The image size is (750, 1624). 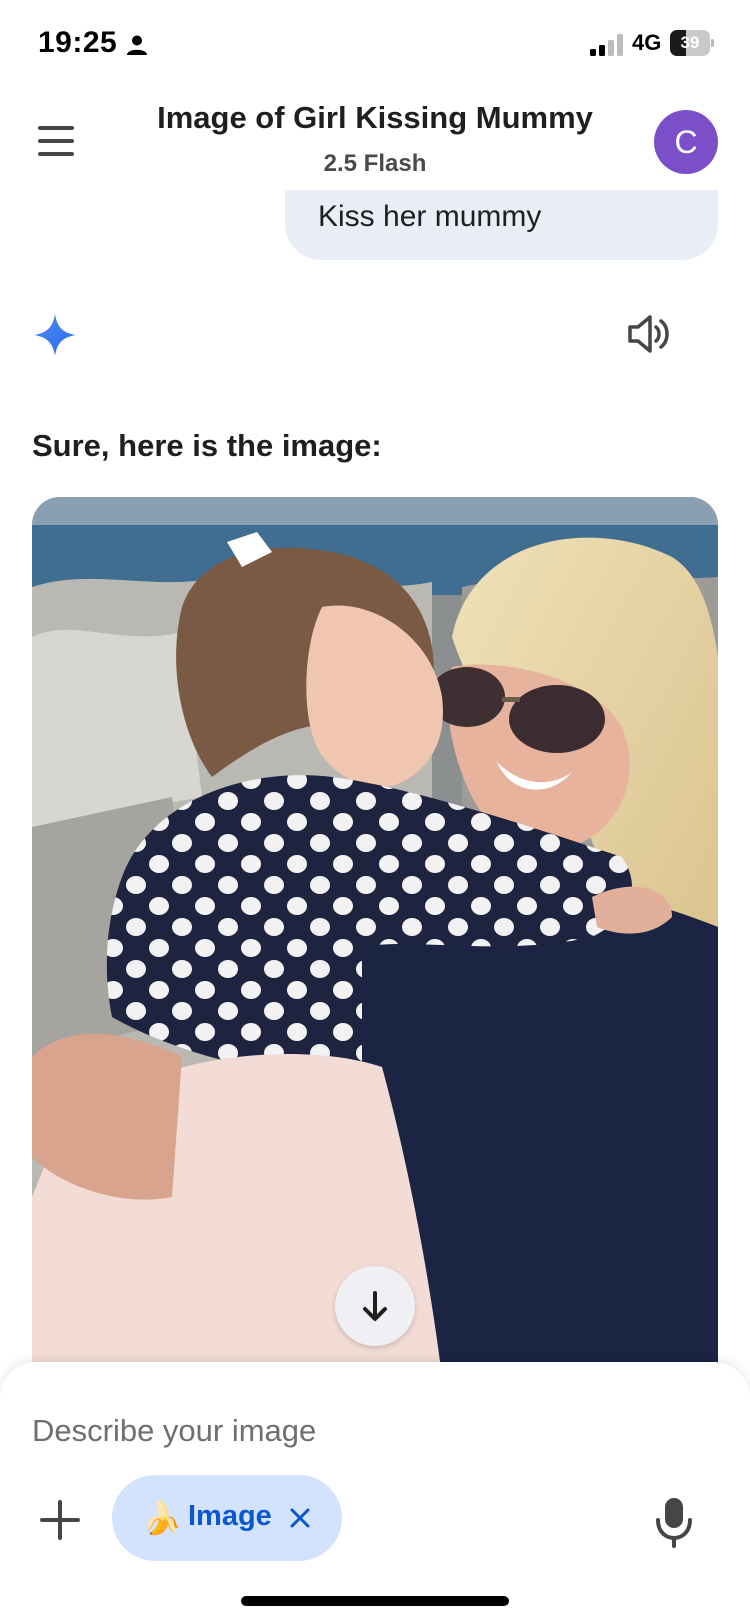 I want to click on image-tool-label: Image, so click(x=230, y=1516).